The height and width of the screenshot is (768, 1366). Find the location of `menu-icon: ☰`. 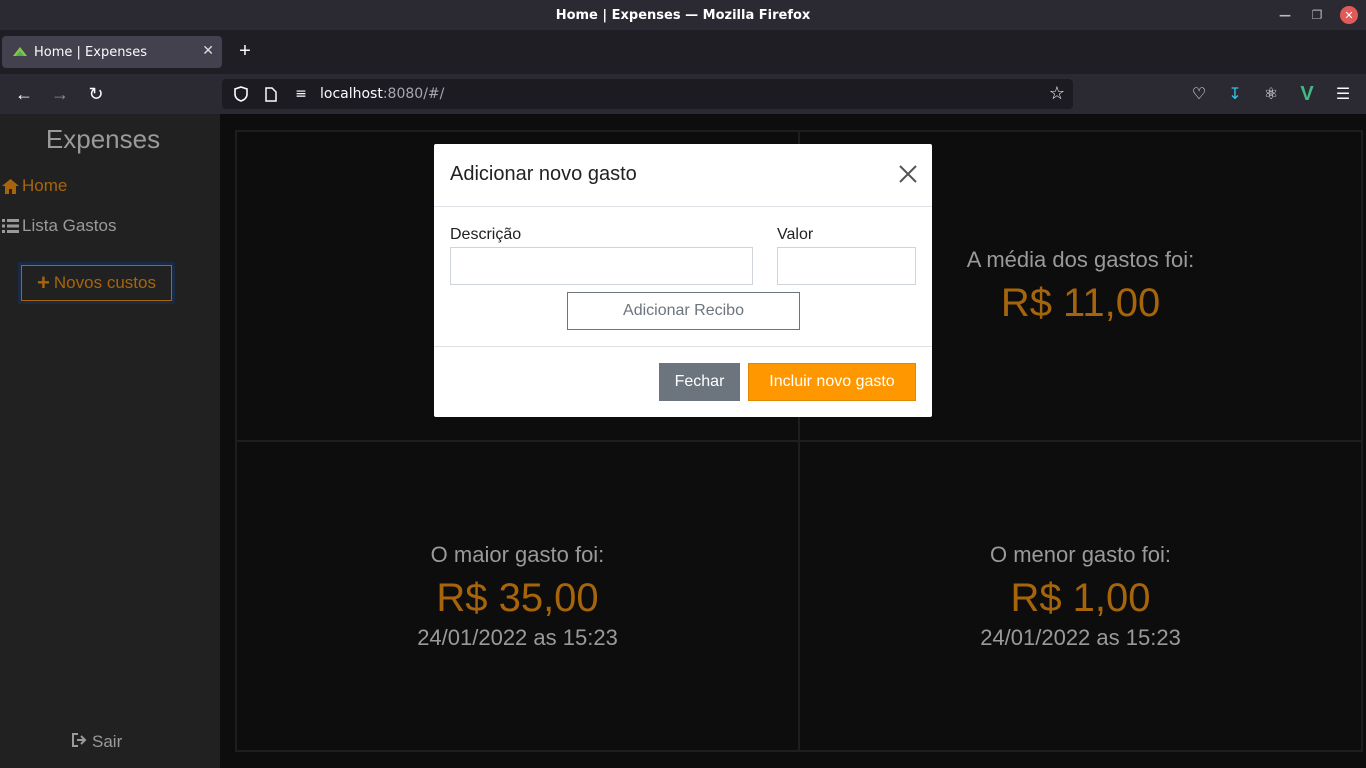

menu-icon: ☰ is located at coordinates (1343, 94).